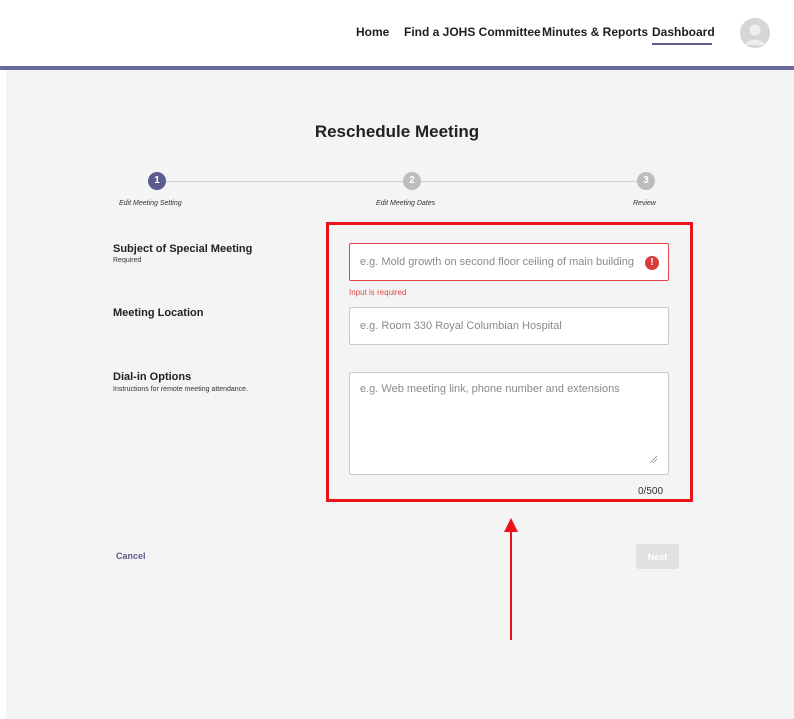 The height and width of the screenshot is (719, 794). I want to click on location-label: Meeting Location, so click(158, 313).